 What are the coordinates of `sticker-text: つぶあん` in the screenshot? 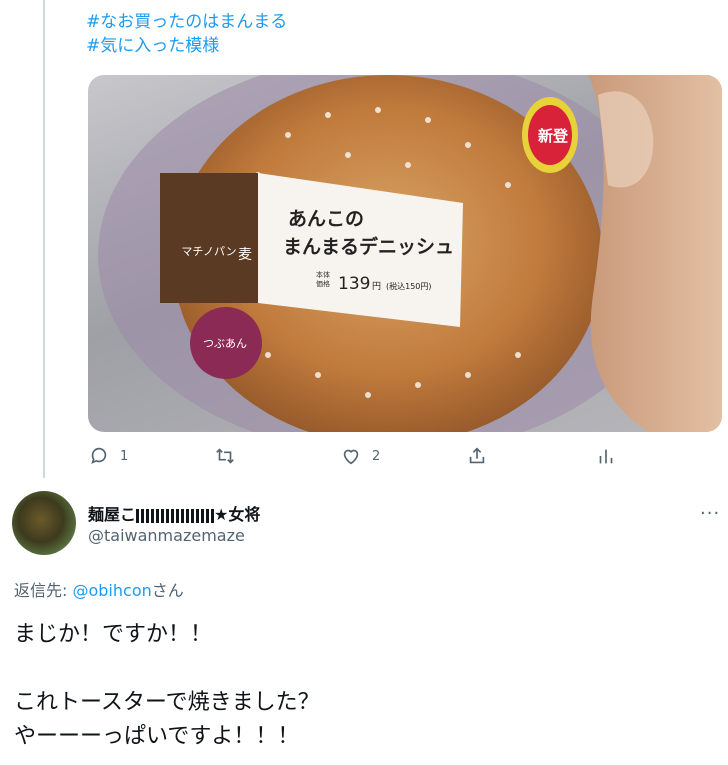 It's located at (225, 343).